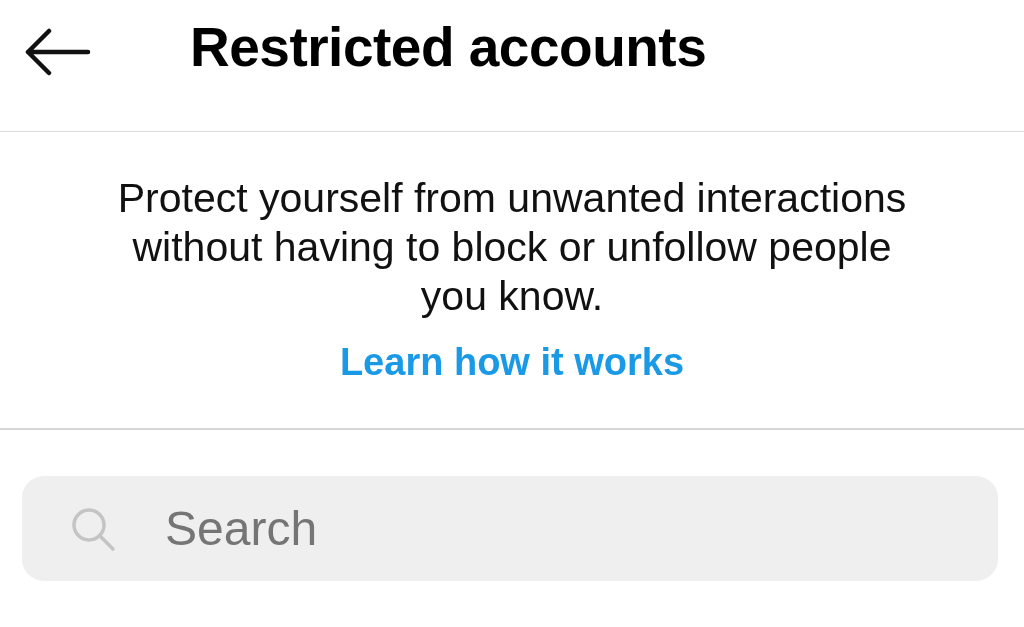 This screenshot has height=627, width=1024. I want to click on page-title: Restricted accounts, so click(448, 47).